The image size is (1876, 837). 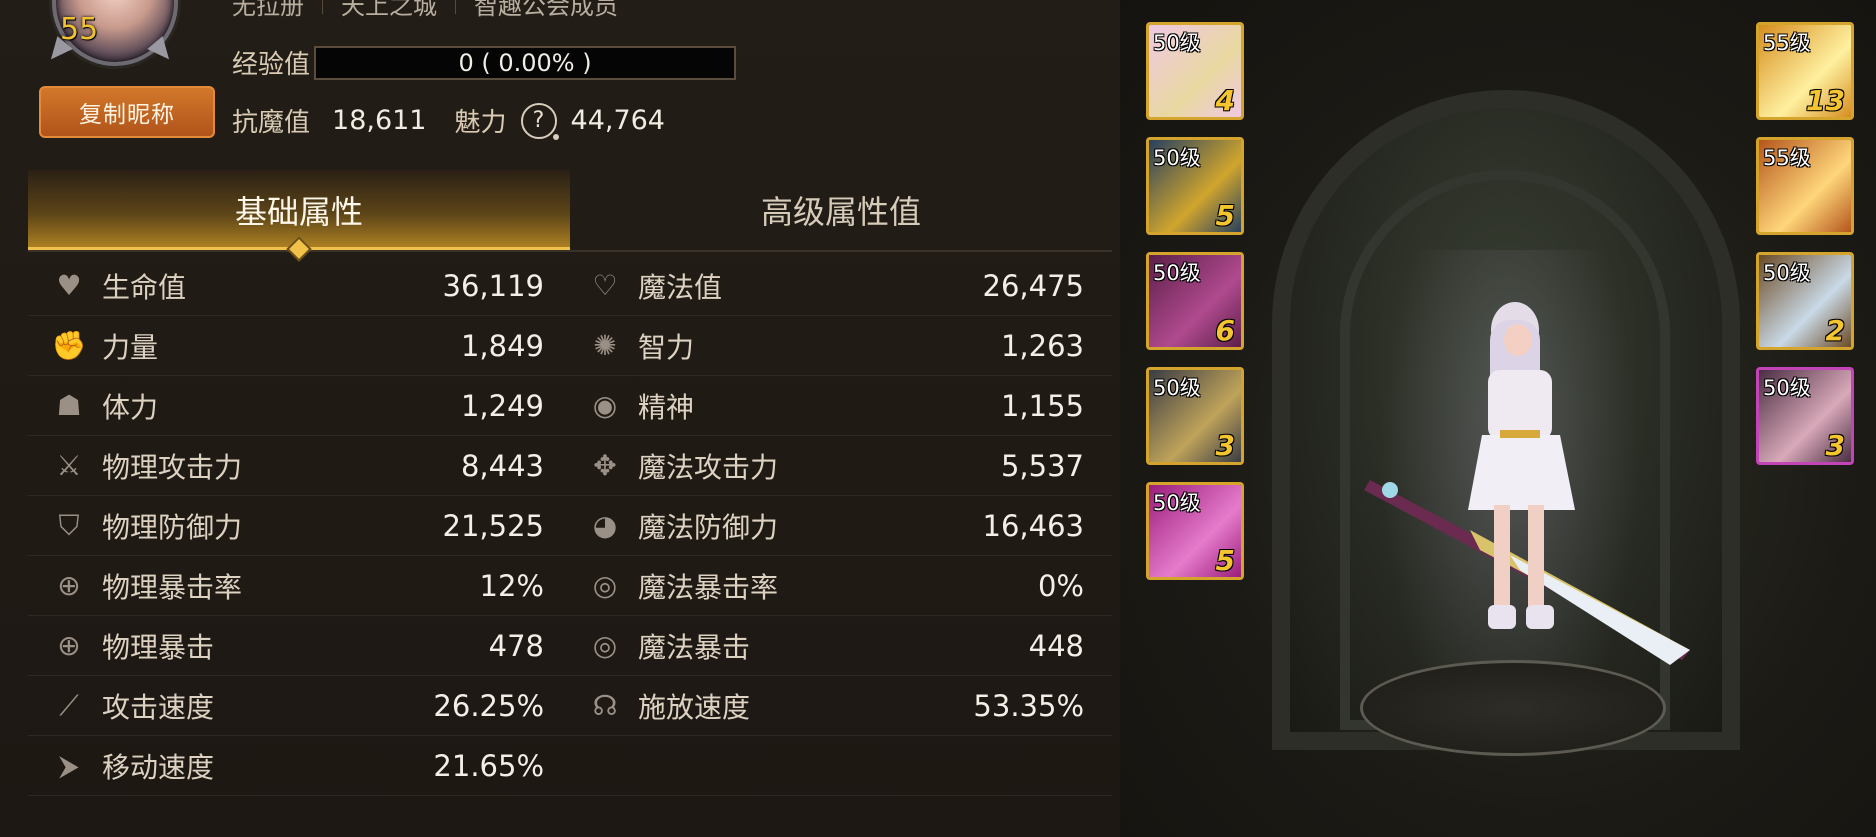 I want to click on stat-value: 21.65%, so click(x=488, y=765).